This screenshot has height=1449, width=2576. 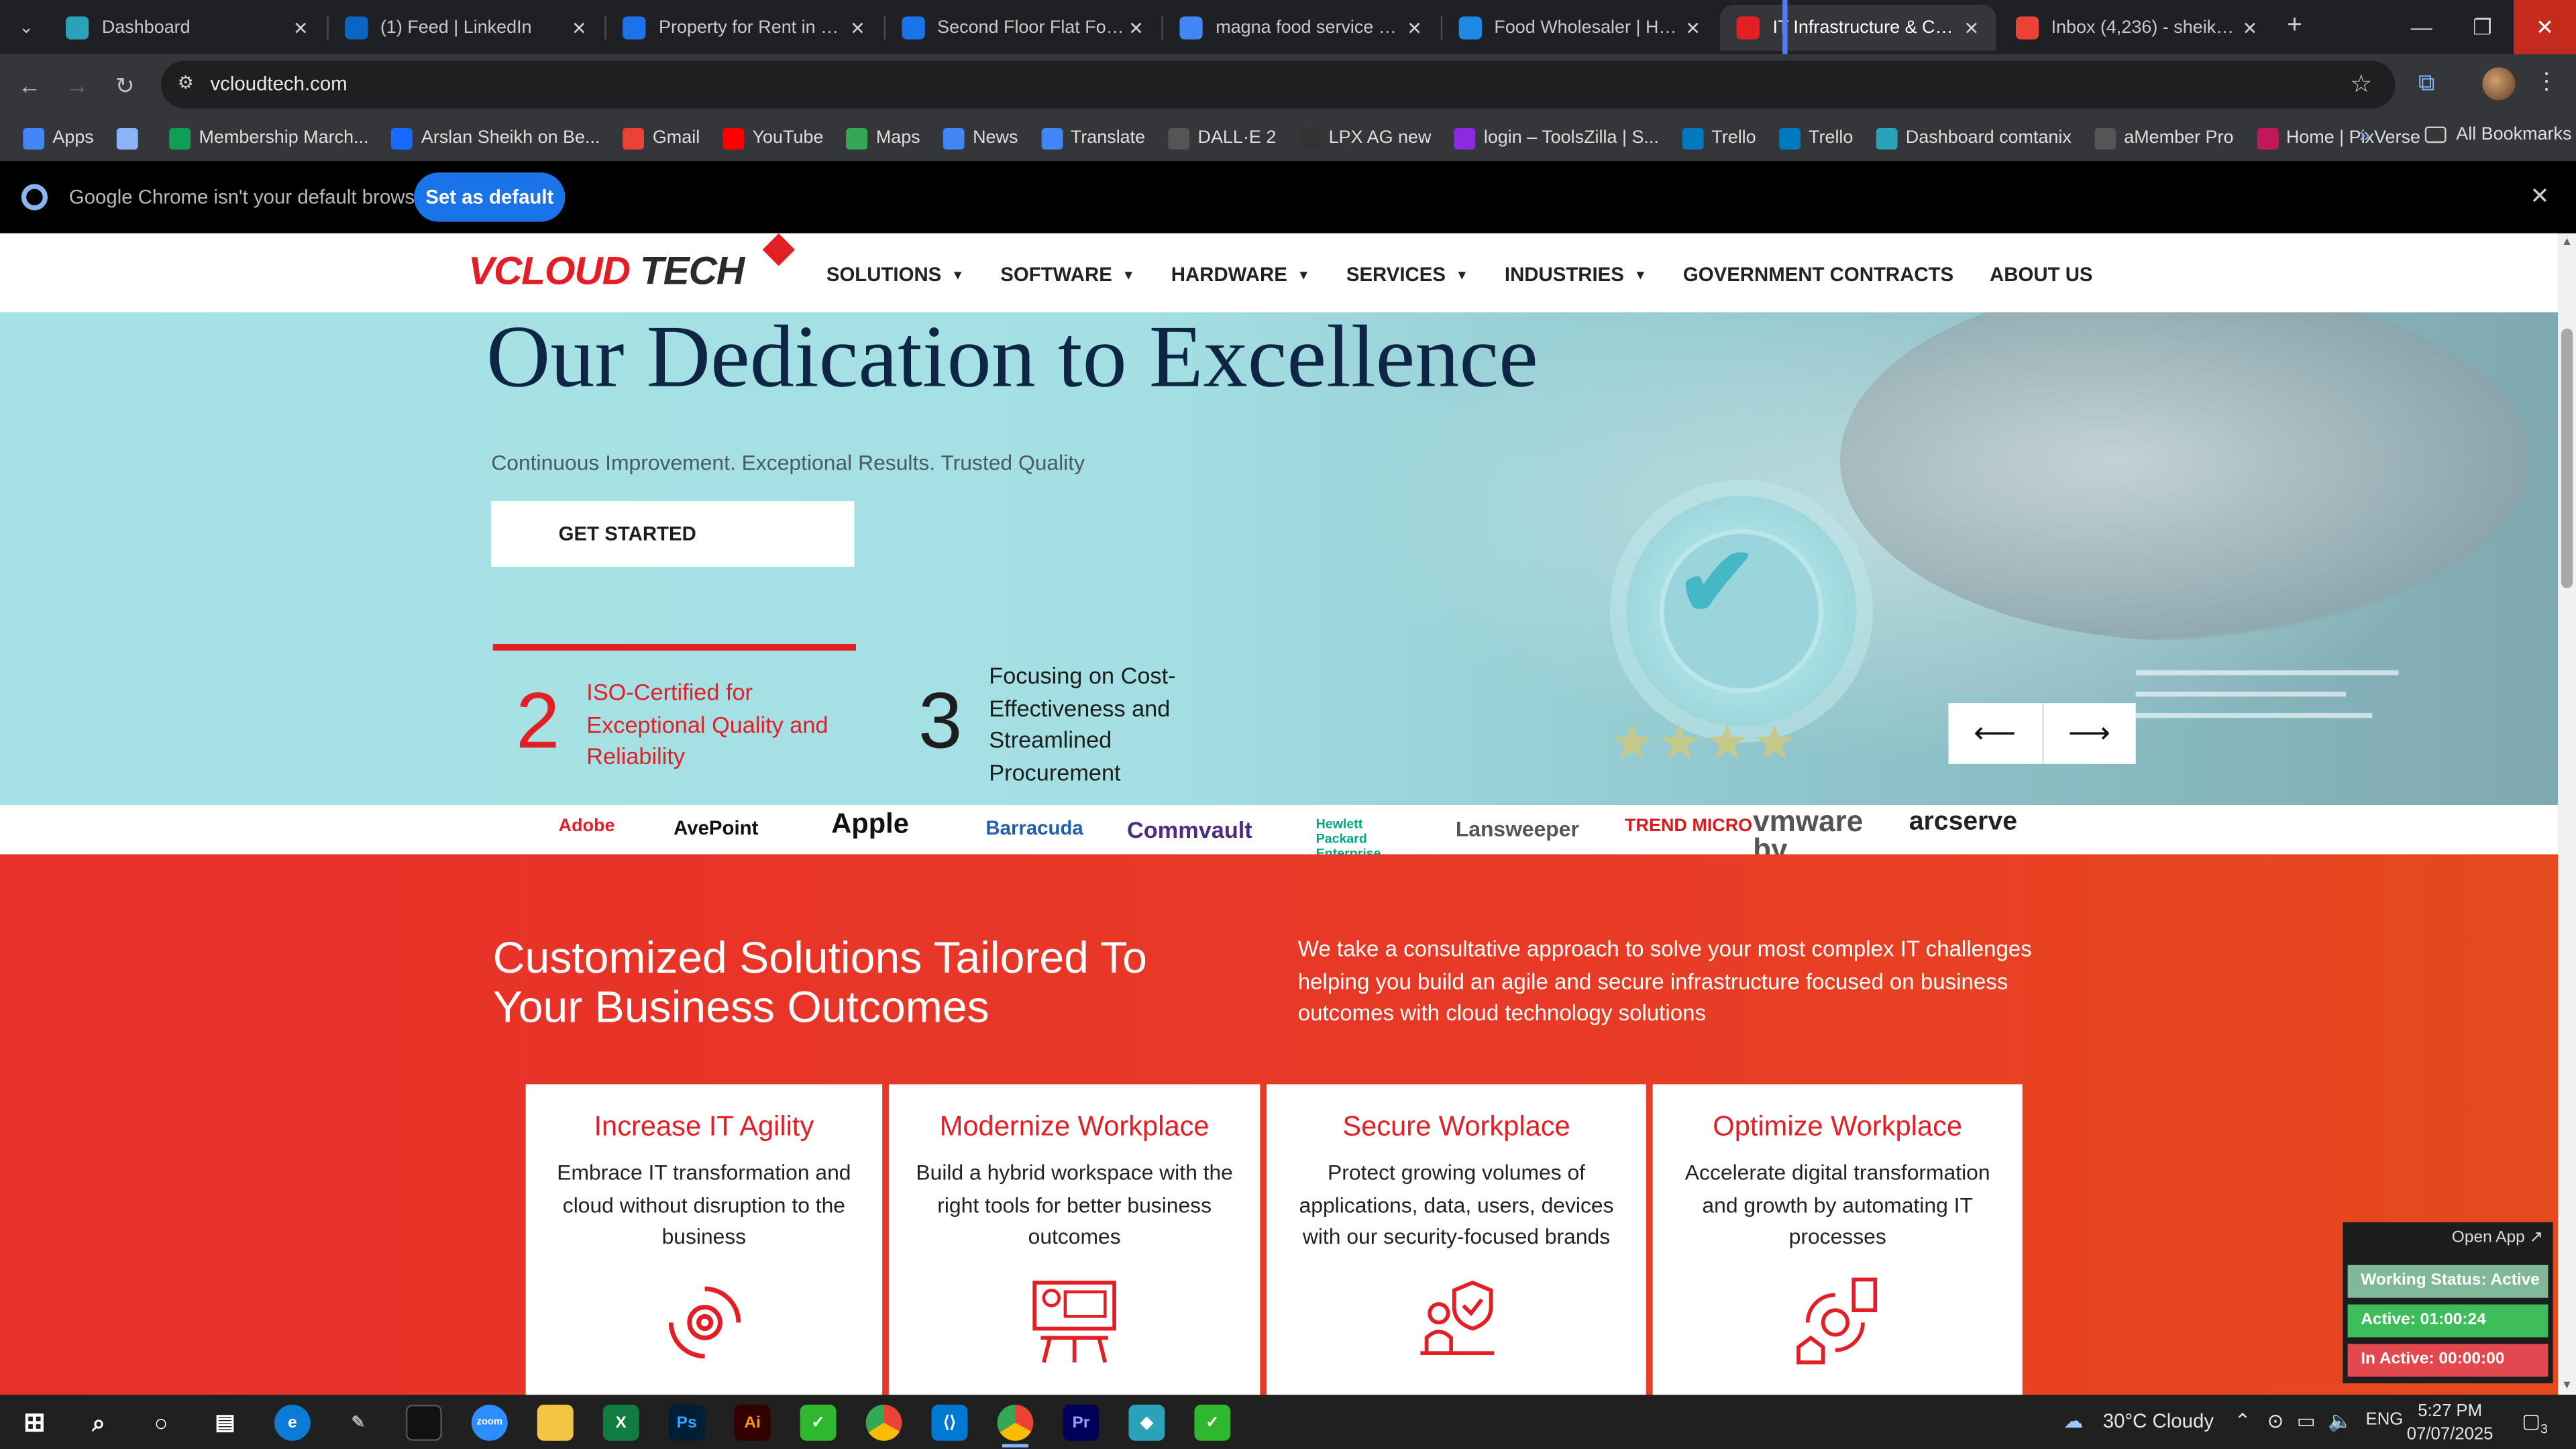 What do you see at coordinates (606, 273) in the screenshot?
I see `vcloudtech-logo: VCLOUD TECH` at bounding box center [606, 273].